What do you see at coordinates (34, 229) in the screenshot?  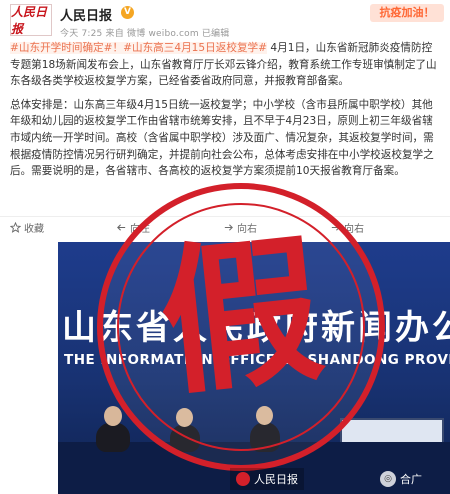 I see `collect-label: 收藏` at bounding box center [34, 229].